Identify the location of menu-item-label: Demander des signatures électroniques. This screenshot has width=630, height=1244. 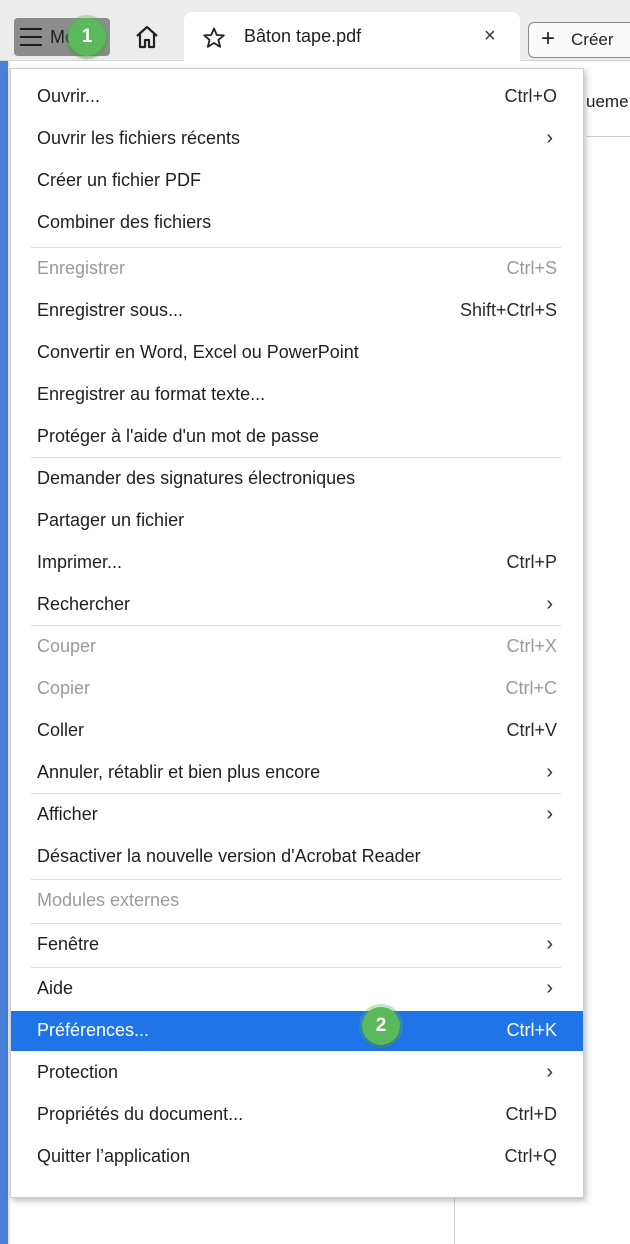
(196, 478).